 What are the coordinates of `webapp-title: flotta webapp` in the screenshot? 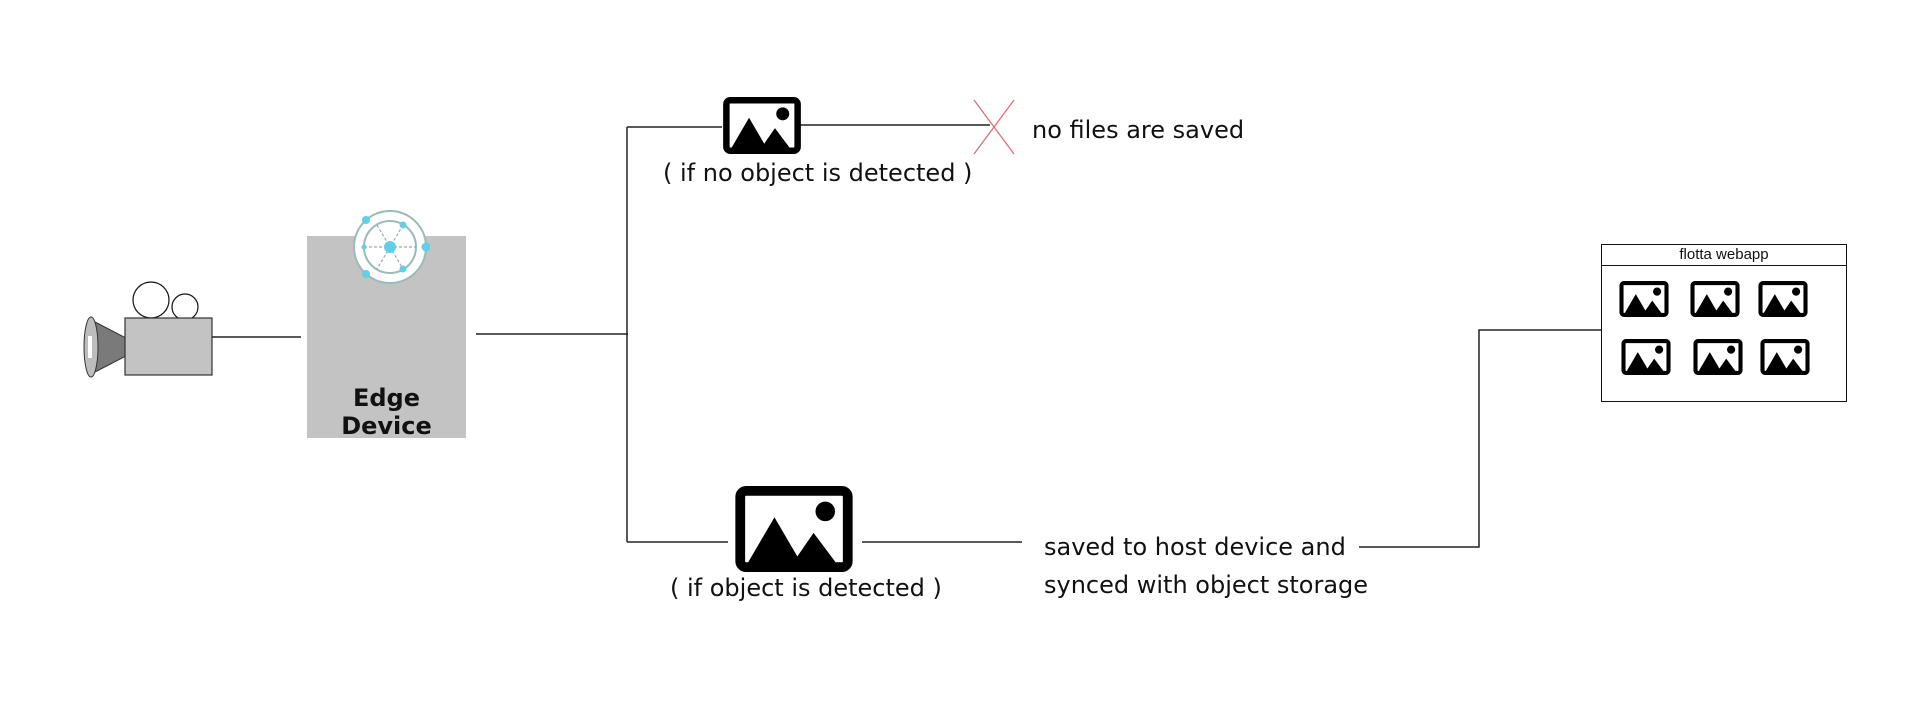 It's located at (1724, 255).